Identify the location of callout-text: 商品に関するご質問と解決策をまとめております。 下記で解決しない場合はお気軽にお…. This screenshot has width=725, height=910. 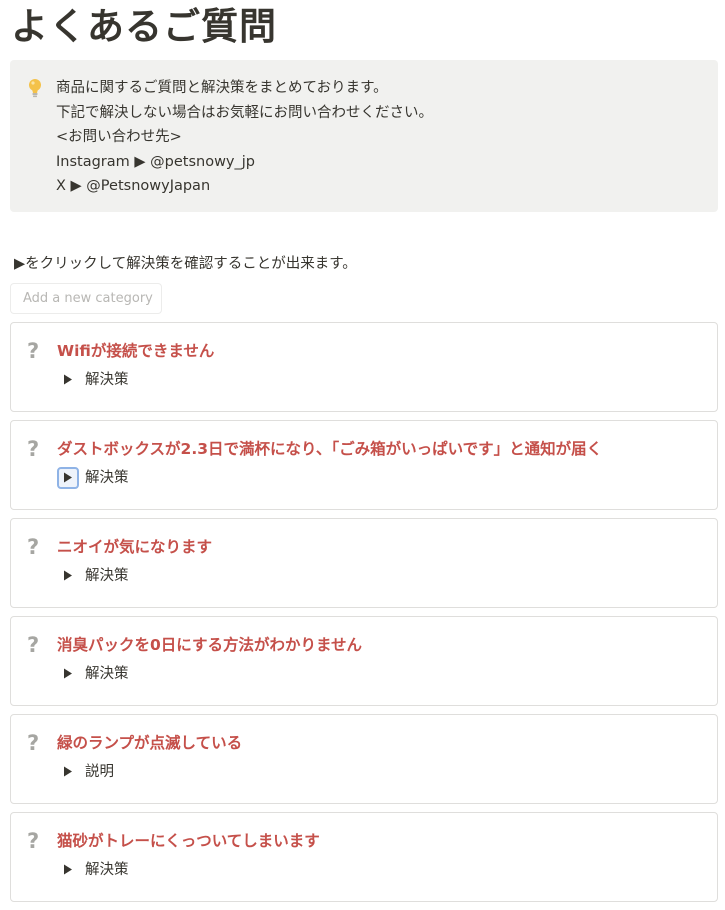
(244, 137).